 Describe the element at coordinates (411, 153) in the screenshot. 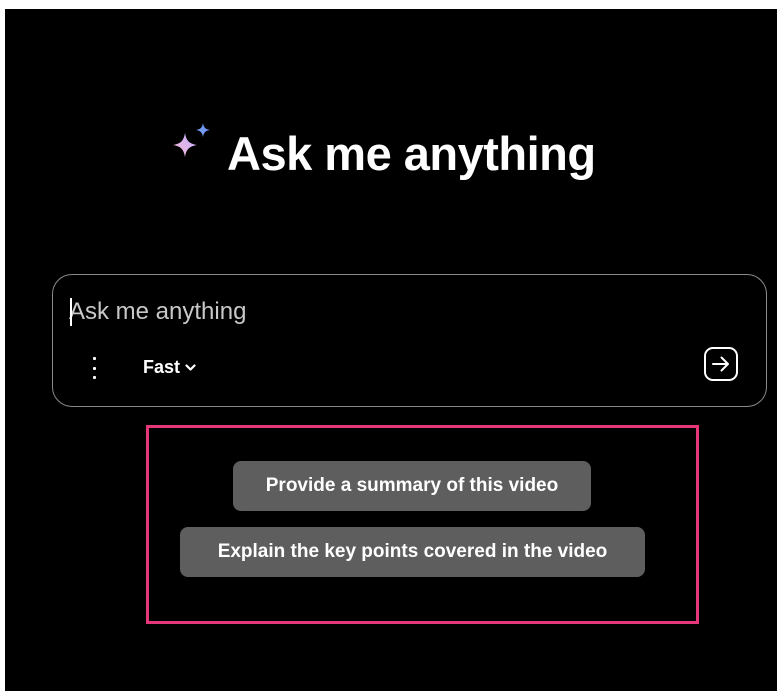

I see `welcome-title: Ask me anything` at that location.